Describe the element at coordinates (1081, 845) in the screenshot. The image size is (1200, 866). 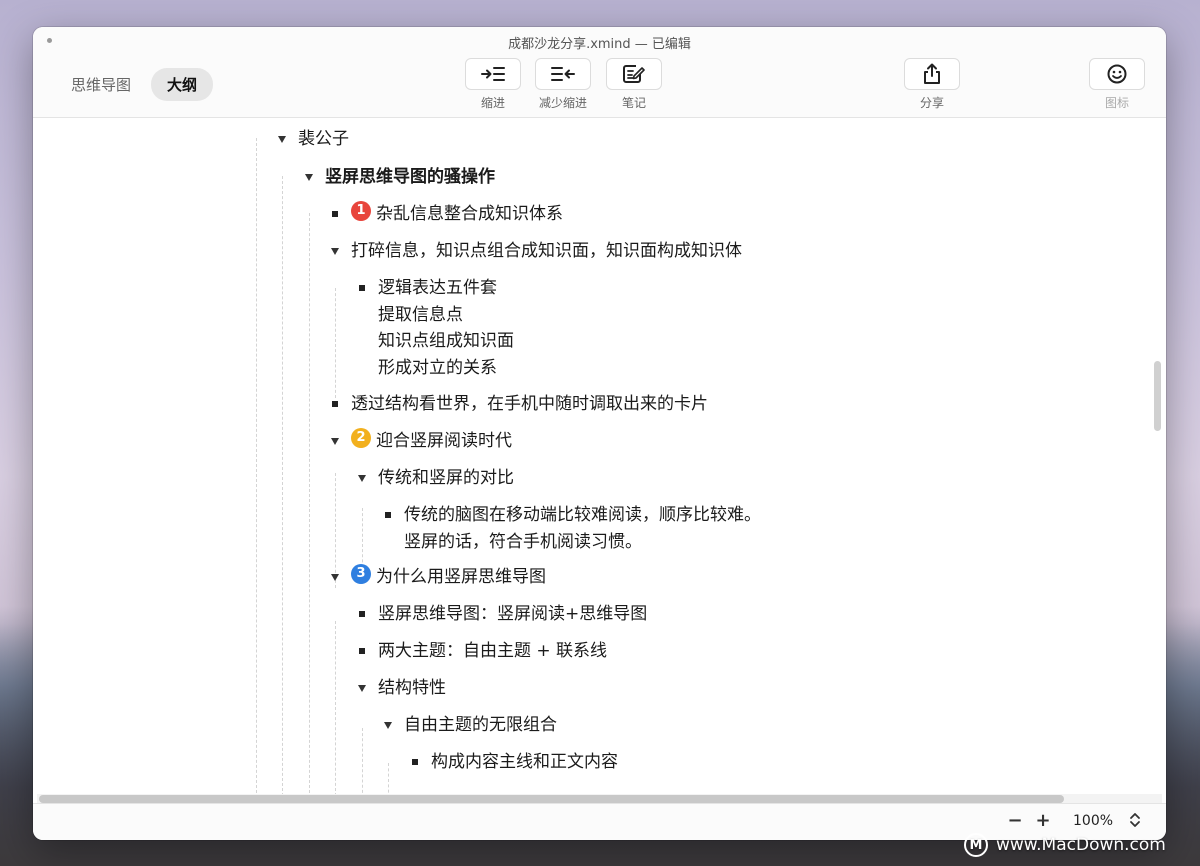
I see `watermark-text: www.MacDown.com` at that location.